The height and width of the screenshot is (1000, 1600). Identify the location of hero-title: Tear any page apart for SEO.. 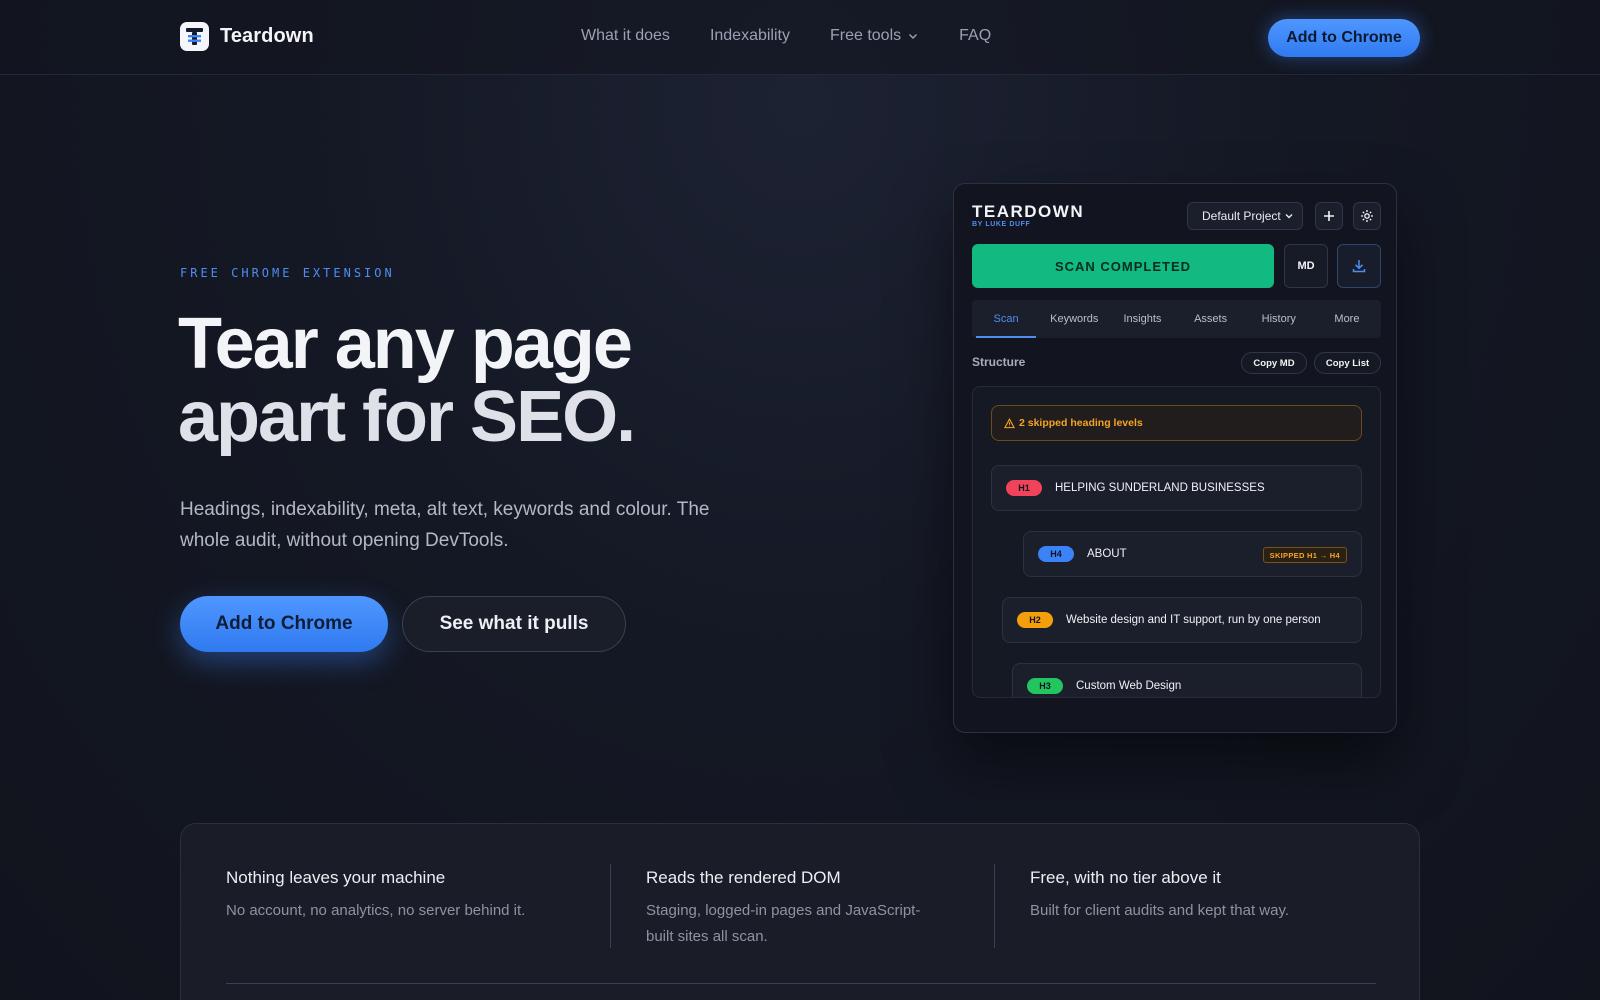
(478, 381).